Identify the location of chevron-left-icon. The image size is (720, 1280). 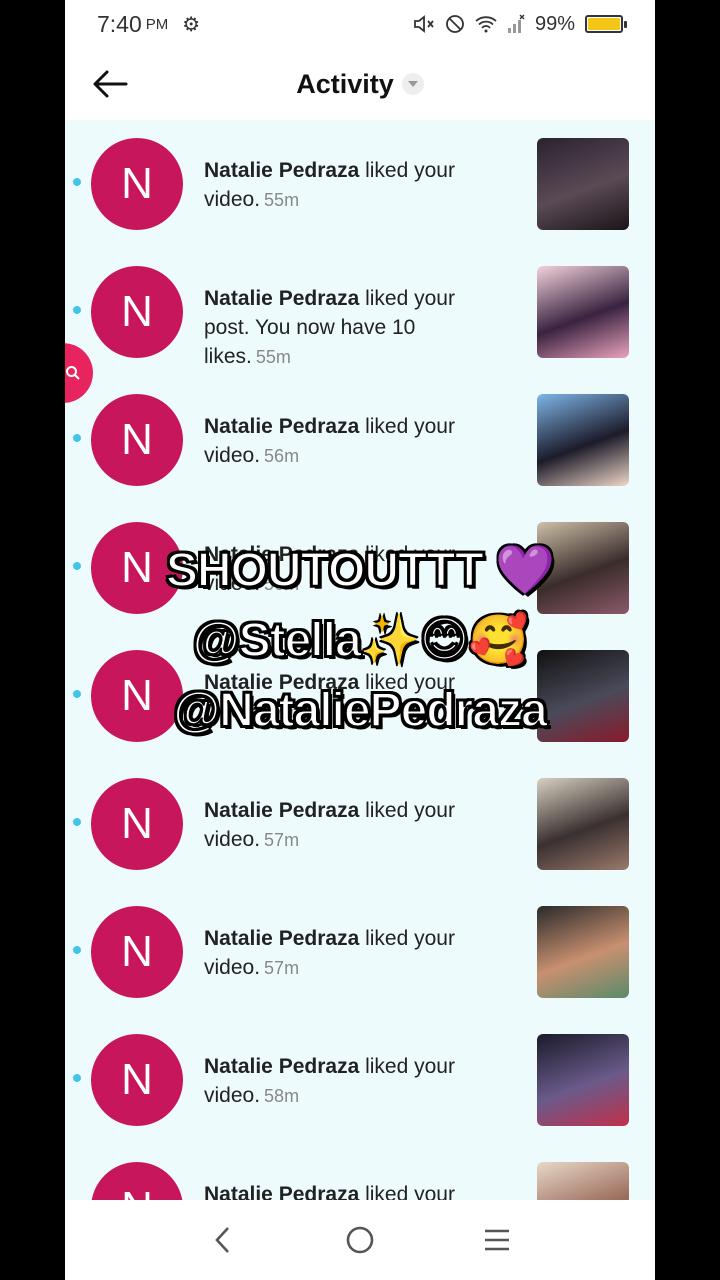
(222, 1240).